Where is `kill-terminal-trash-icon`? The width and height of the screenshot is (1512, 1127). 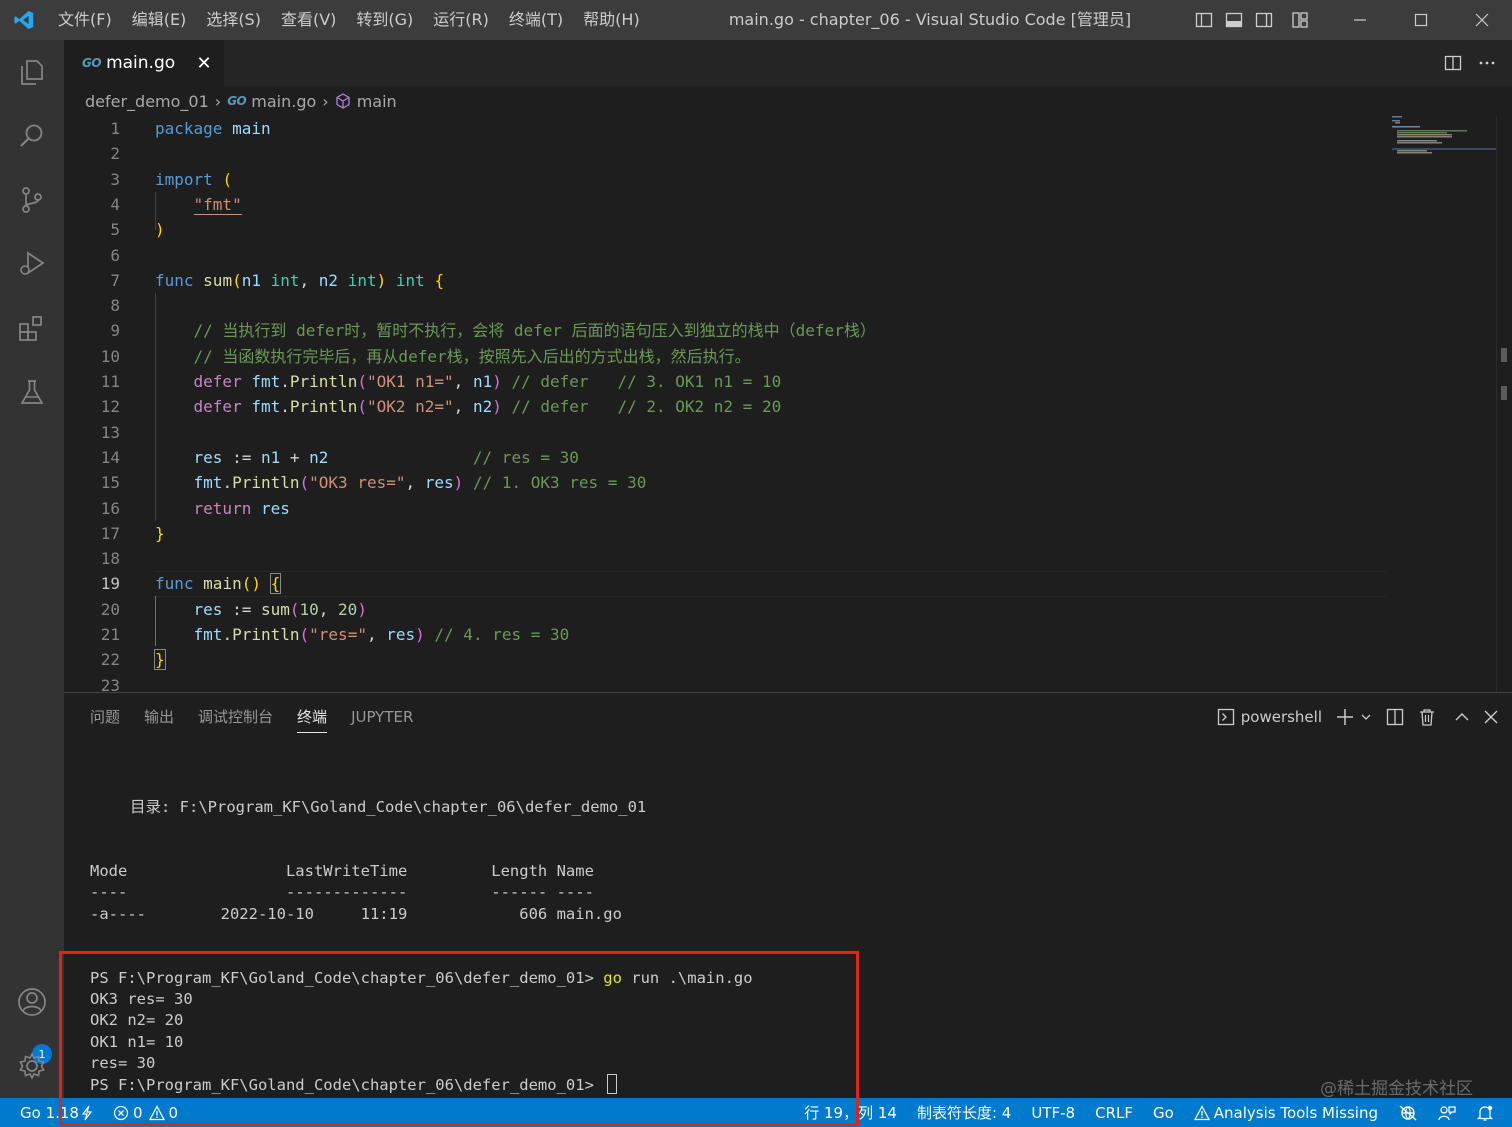
kill-terminal-trash-icon is located at coordinates (1427, 717).